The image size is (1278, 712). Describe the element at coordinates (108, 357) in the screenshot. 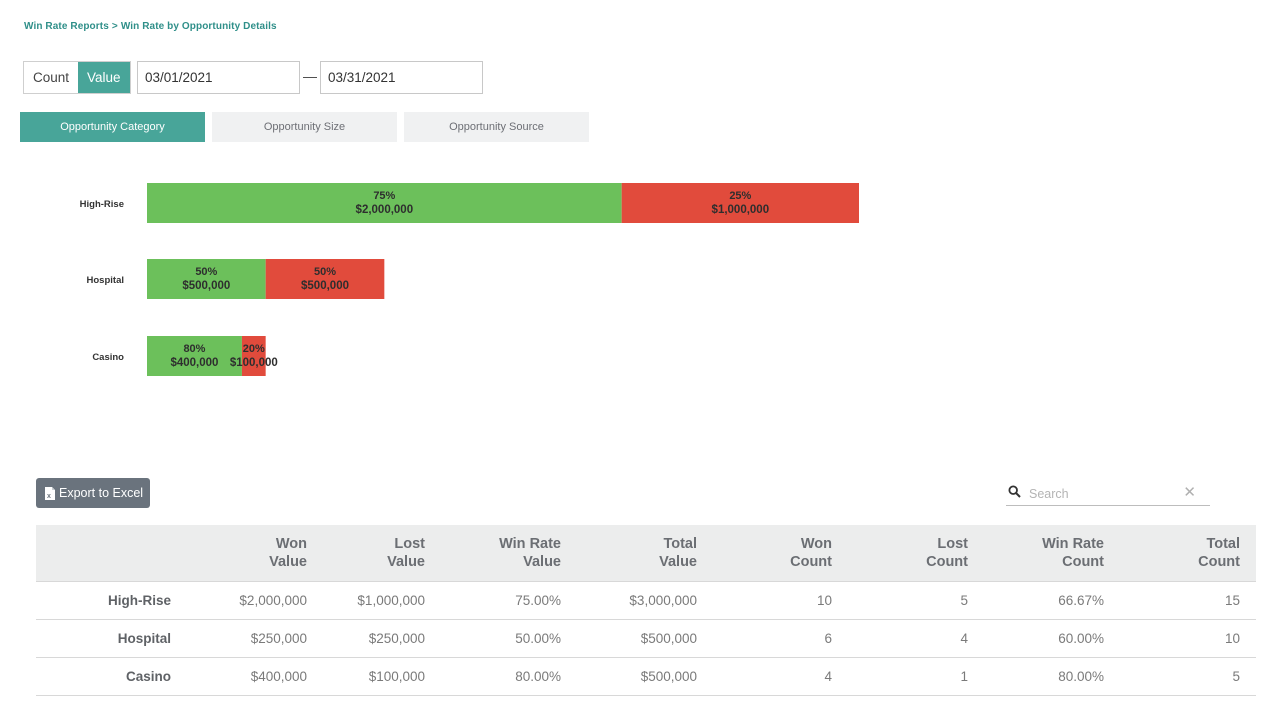

I see `category-label: Casino` at that location.